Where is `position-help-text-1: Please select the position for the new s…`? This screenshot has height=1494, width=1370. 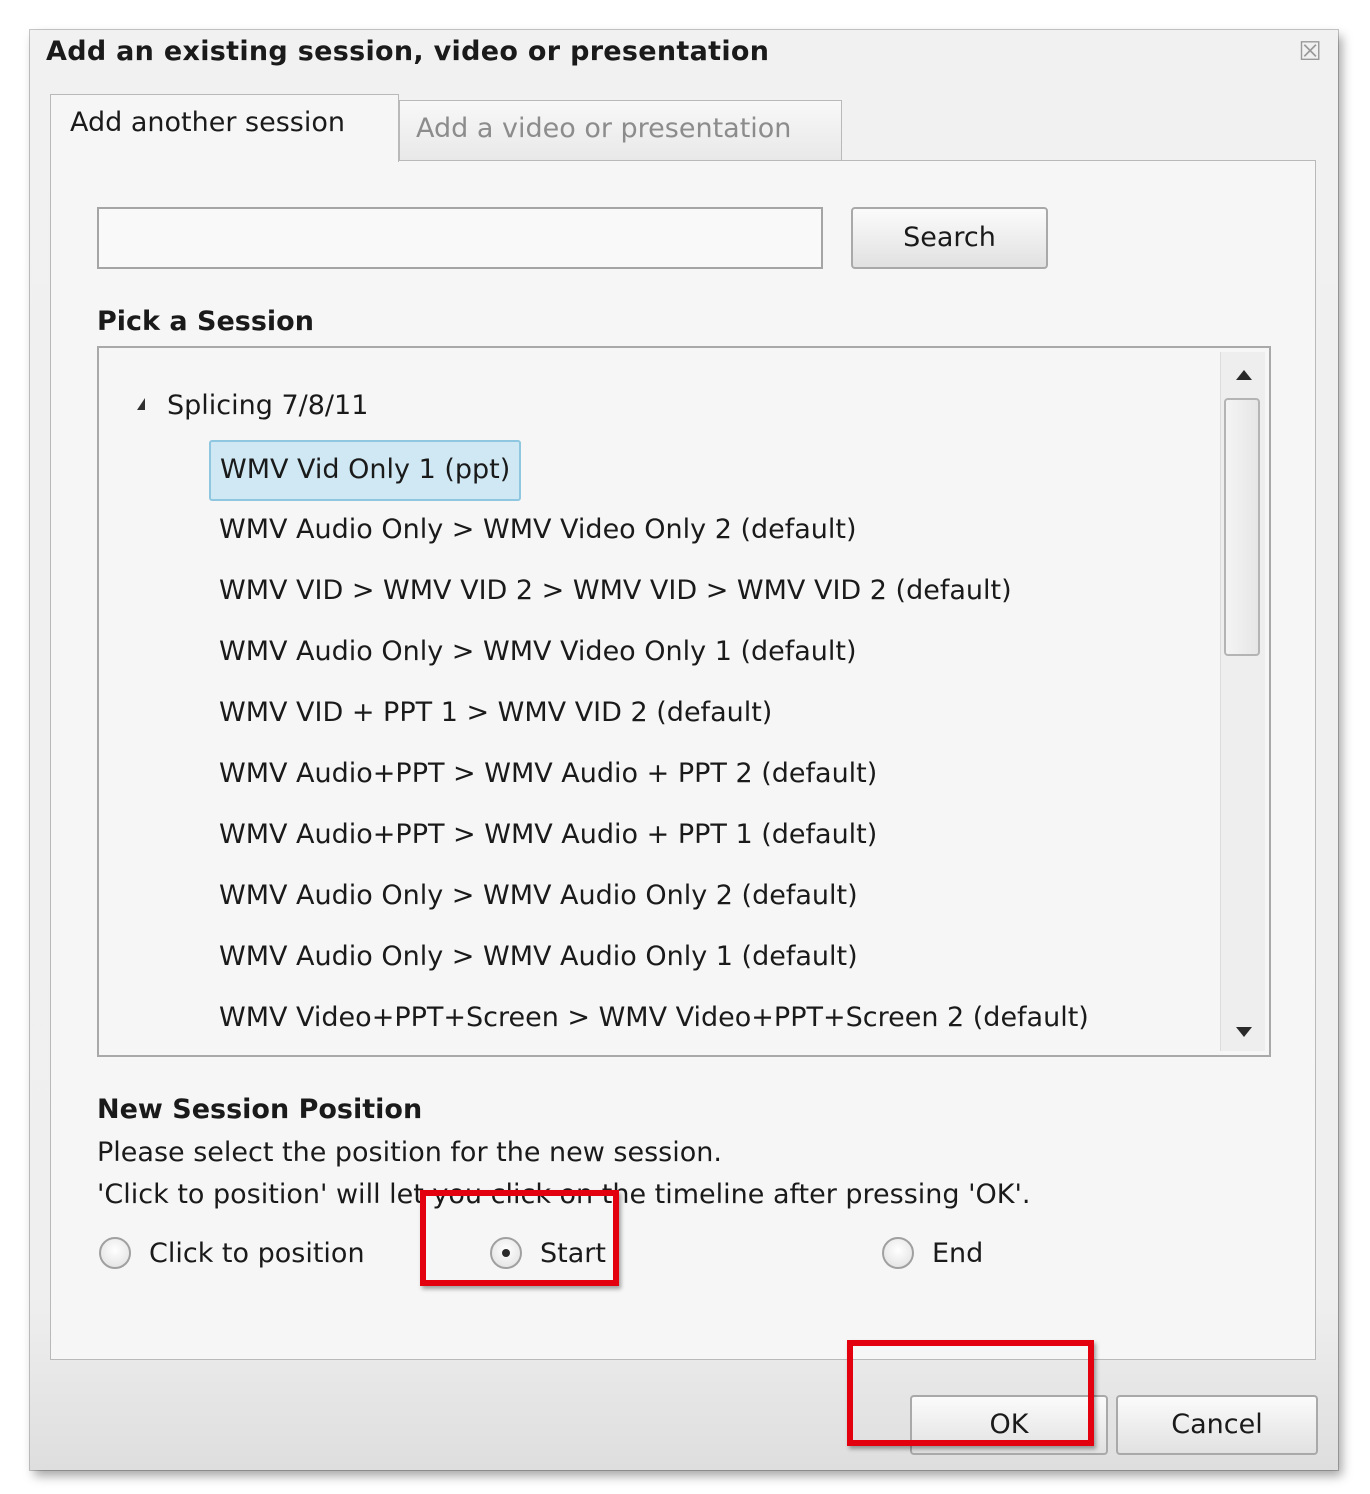 position-help-text-1: Please select the position for the new s… is located at coordinates (409, 1152).